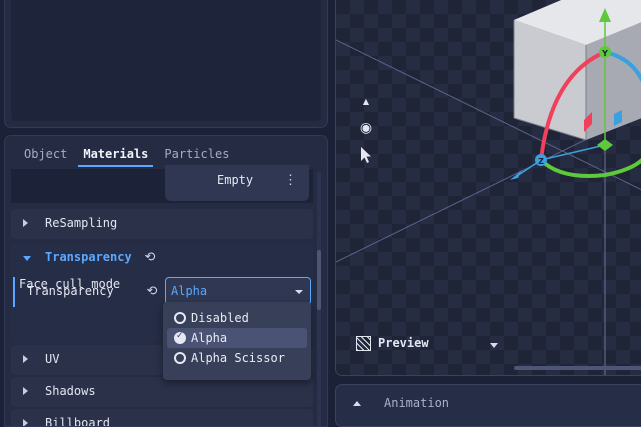 The width and height of the screenshot is (641, 427). Describe the element at coordinates (238, 291) in the screenshot. I see `transparency-select: Alpha` at that location.